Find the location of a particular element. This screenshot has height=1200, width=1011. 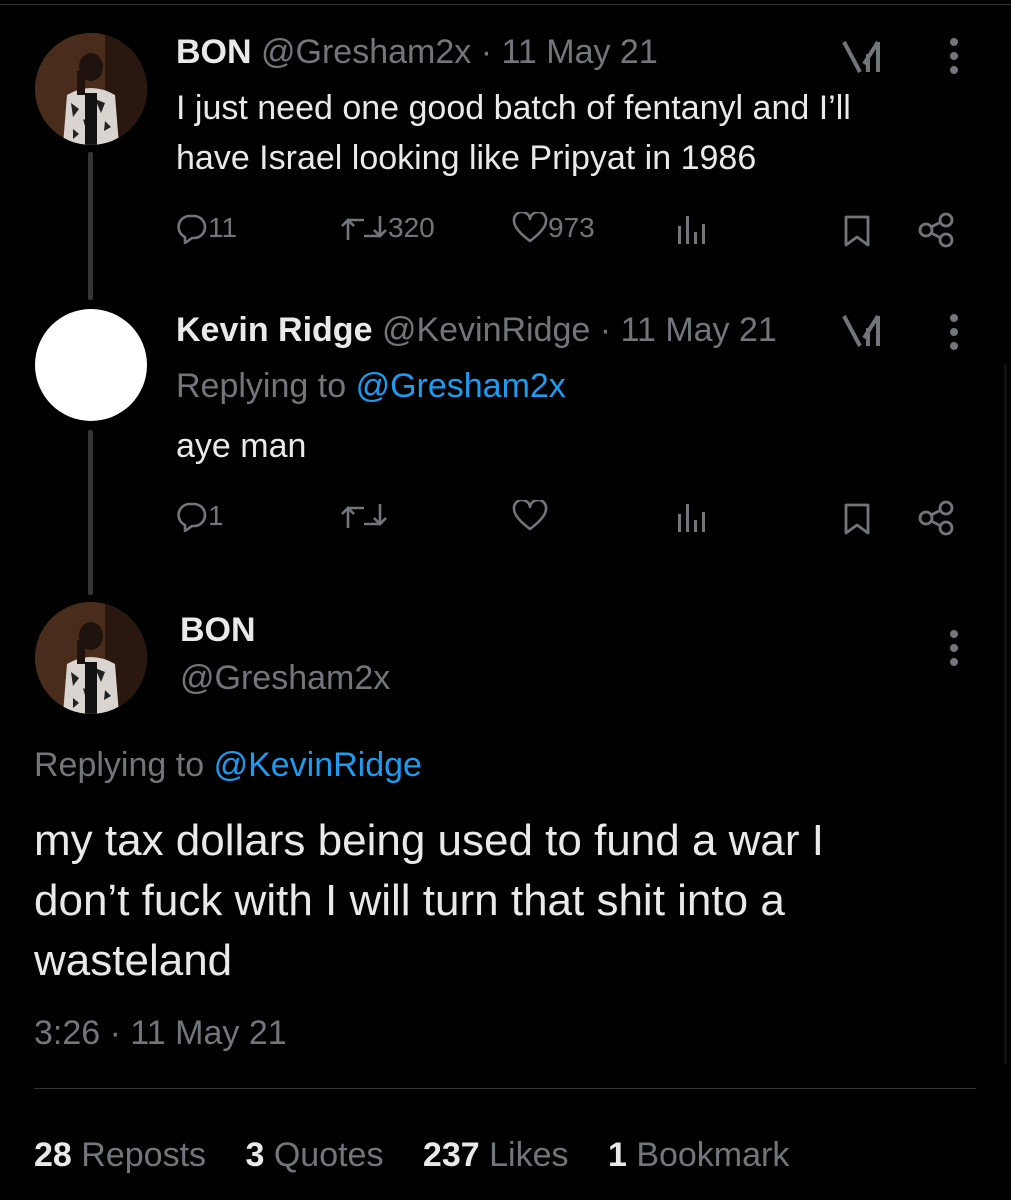

main-tweet-timestamp: 3:26 · 11 May 21 is located at coordinates (160, 1033).